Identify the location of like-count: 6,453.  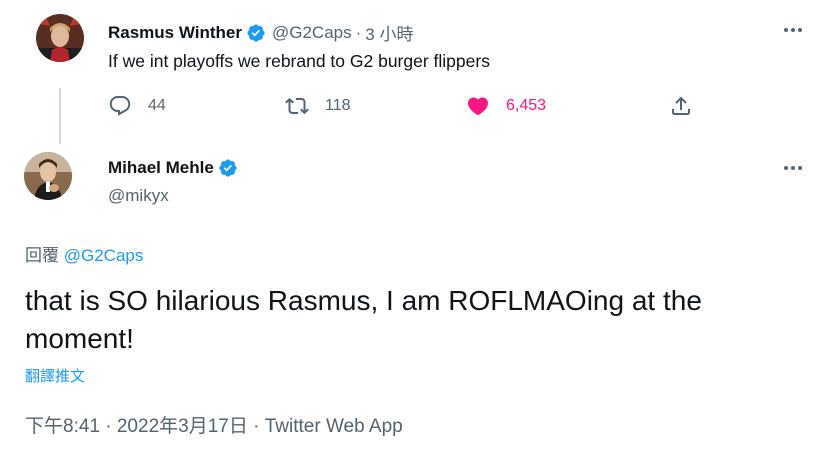
(526, 105).